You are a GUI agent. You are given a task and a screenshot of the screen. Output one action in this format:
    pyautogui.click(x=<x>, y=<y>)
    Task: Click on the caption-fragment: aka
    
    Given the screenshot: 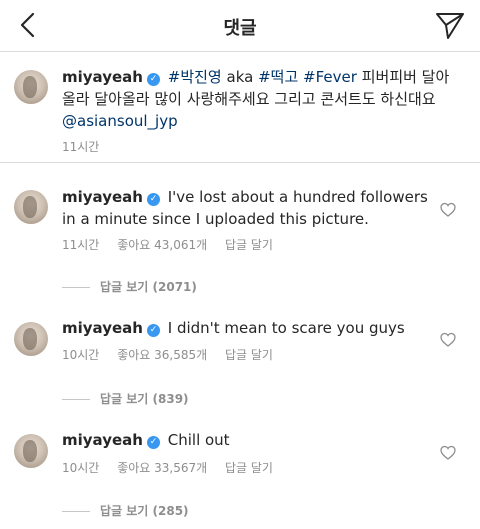 What is the action you would take?
    pyautogui.click(x=240, y=77)
    